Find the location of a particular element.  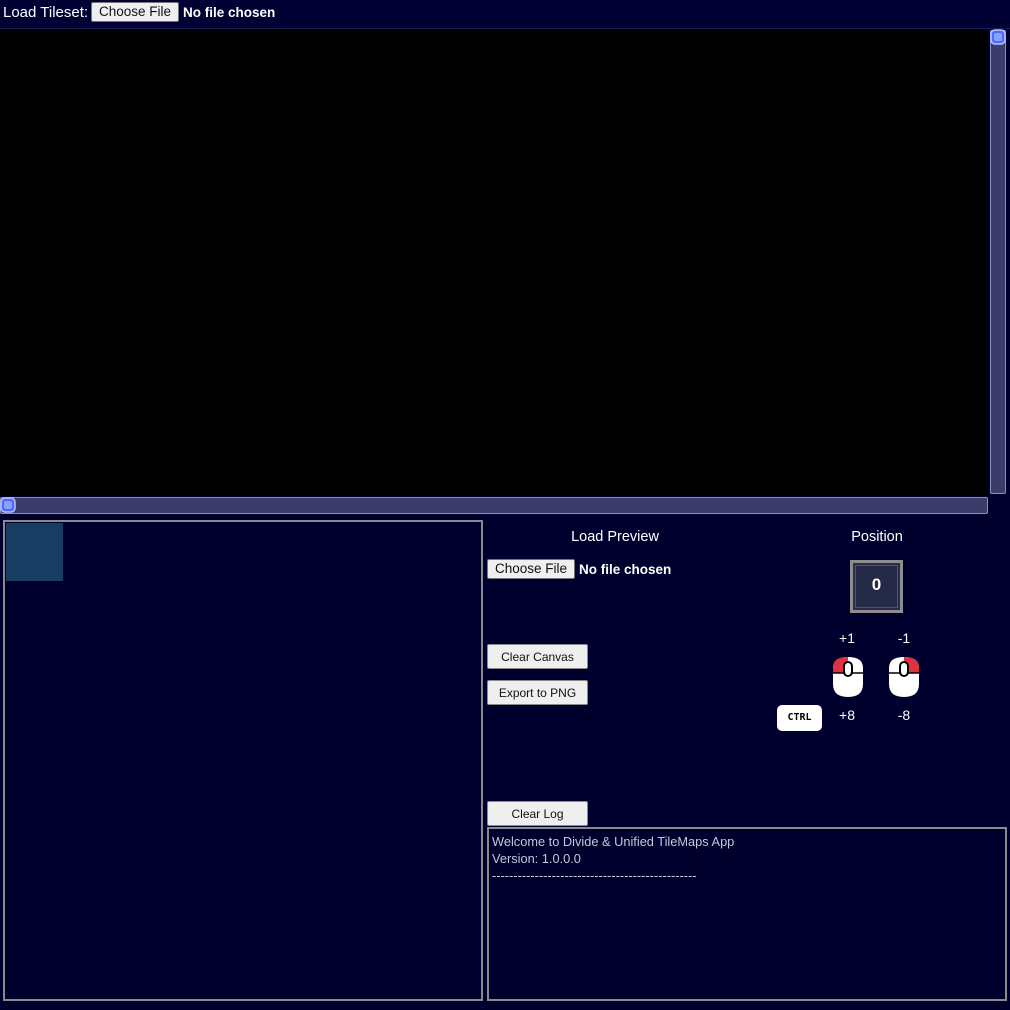

vertical-scroll-thumb is located at coordinates (998, 37).